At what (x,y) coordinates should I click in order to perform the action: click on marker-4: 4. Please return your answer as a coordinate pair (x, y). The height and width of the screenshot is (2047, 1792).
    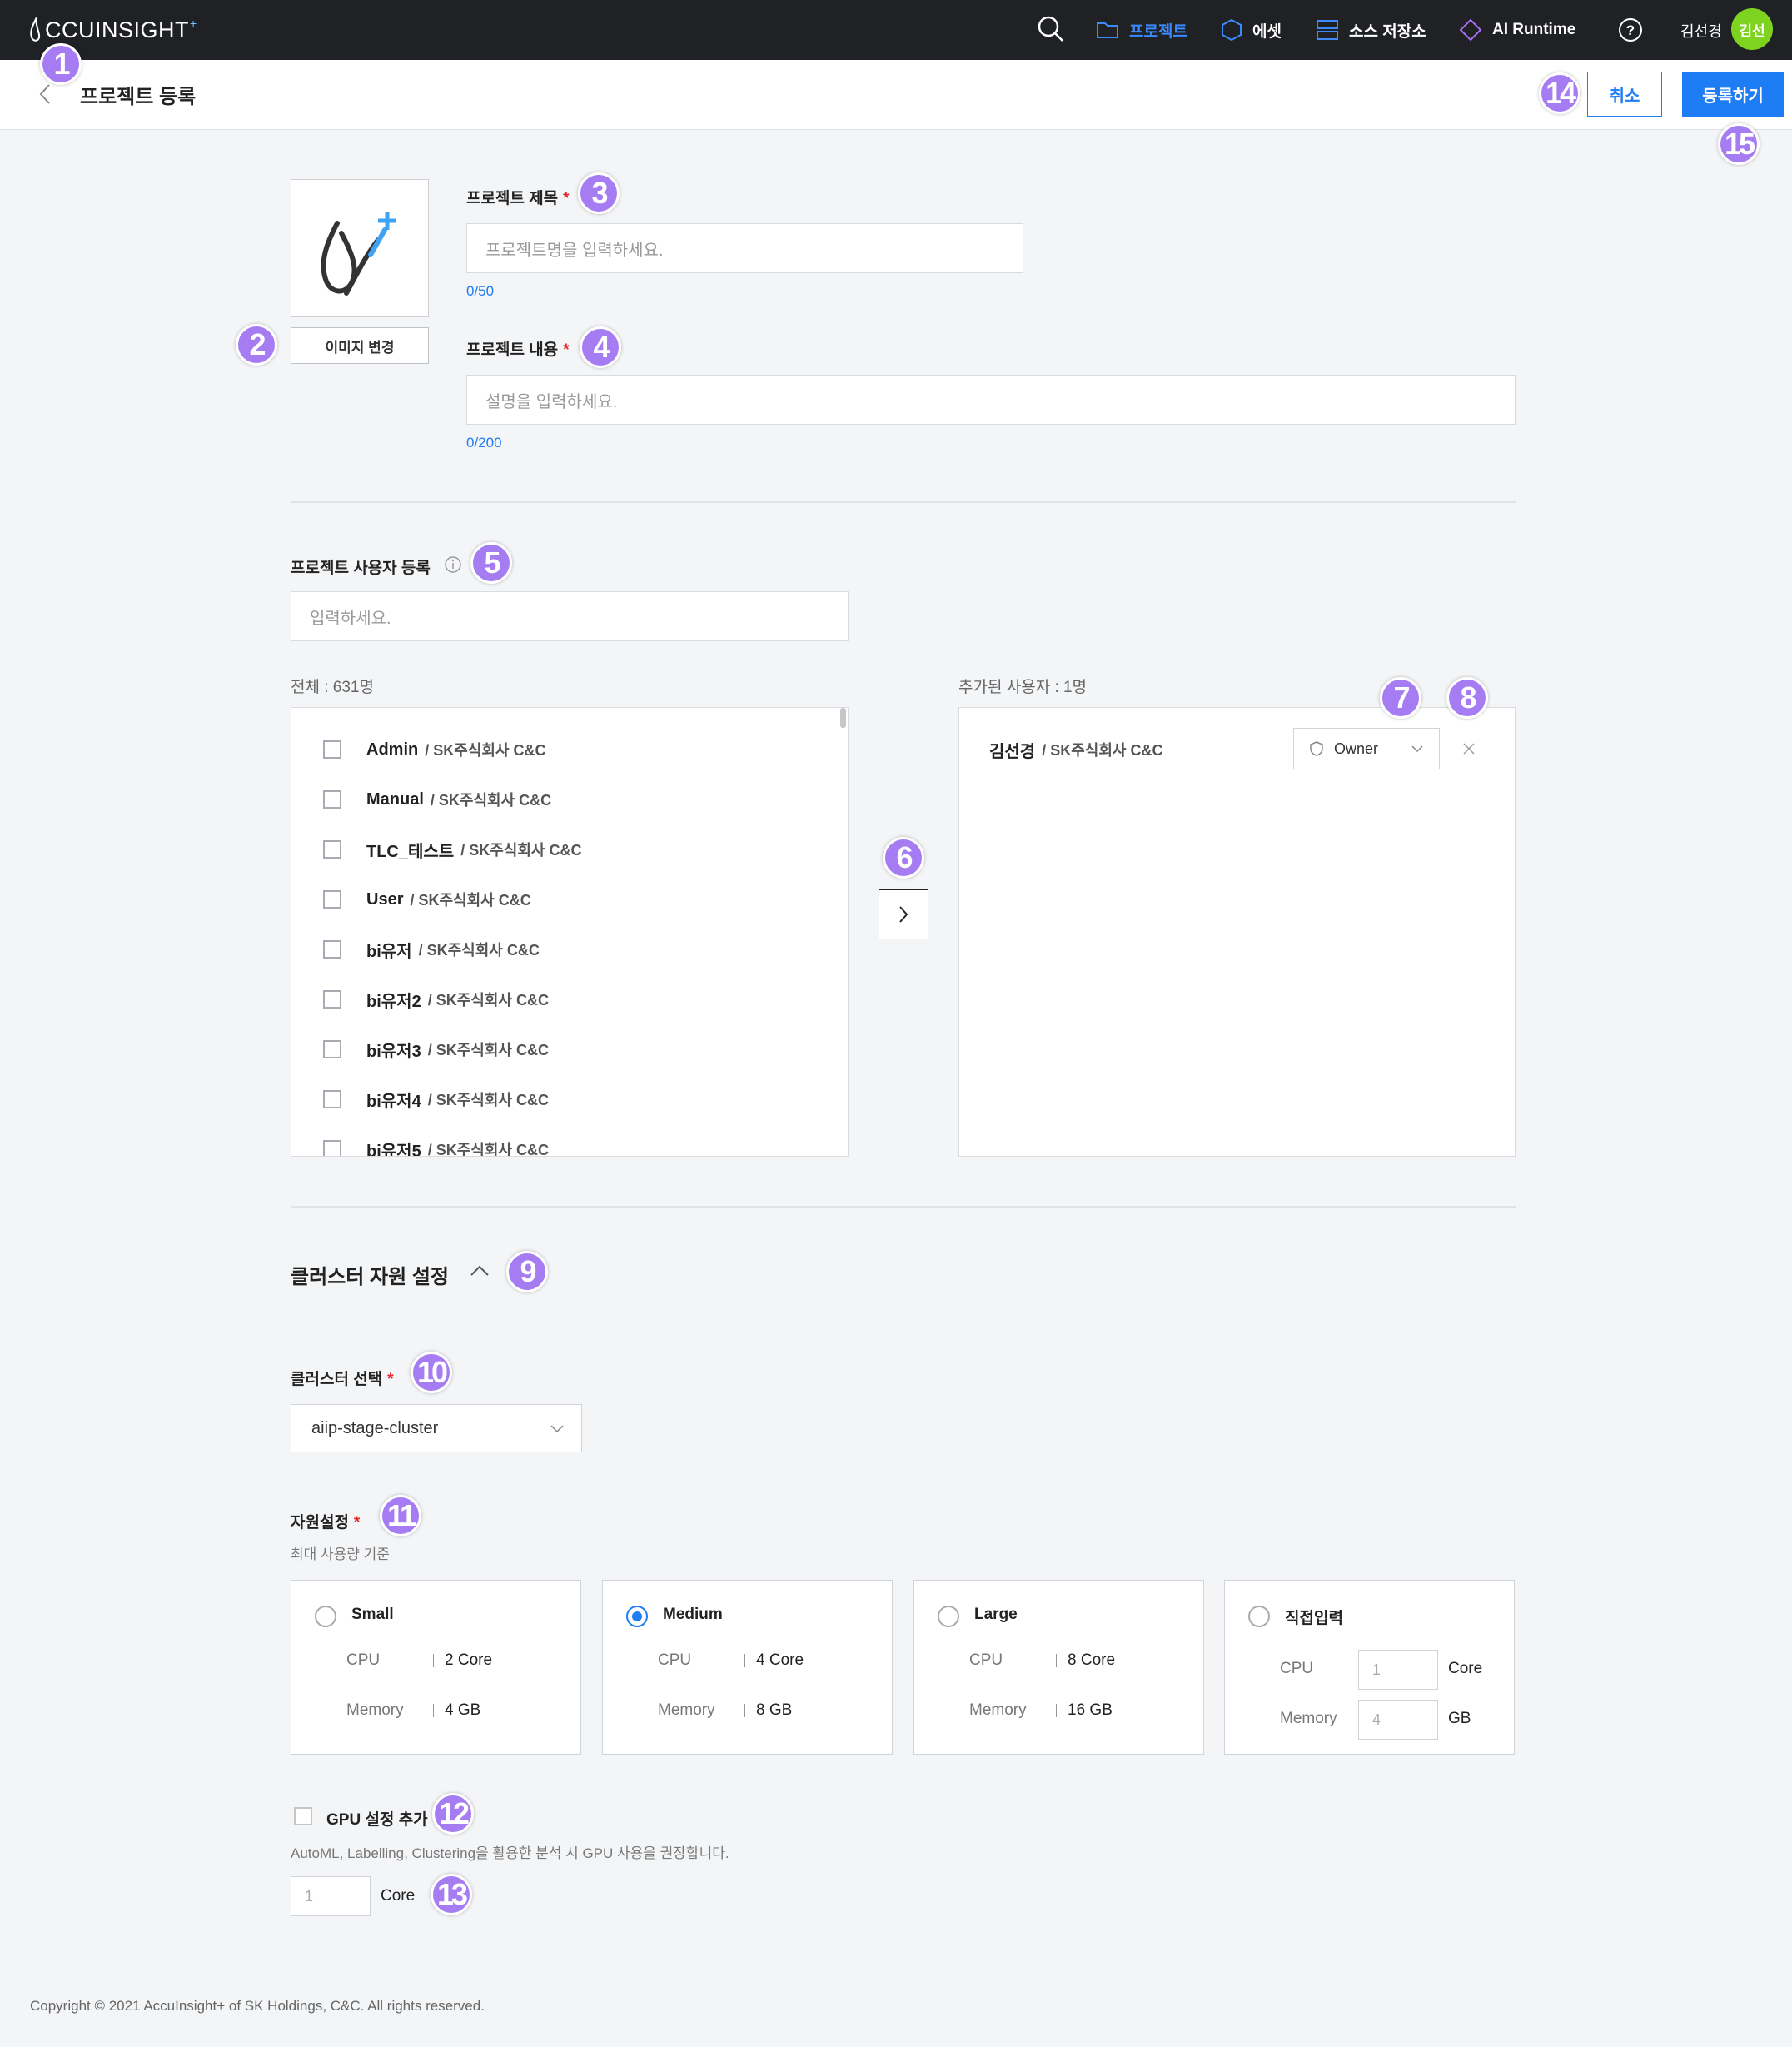
    Looking at the image, I should click on (601, 347).